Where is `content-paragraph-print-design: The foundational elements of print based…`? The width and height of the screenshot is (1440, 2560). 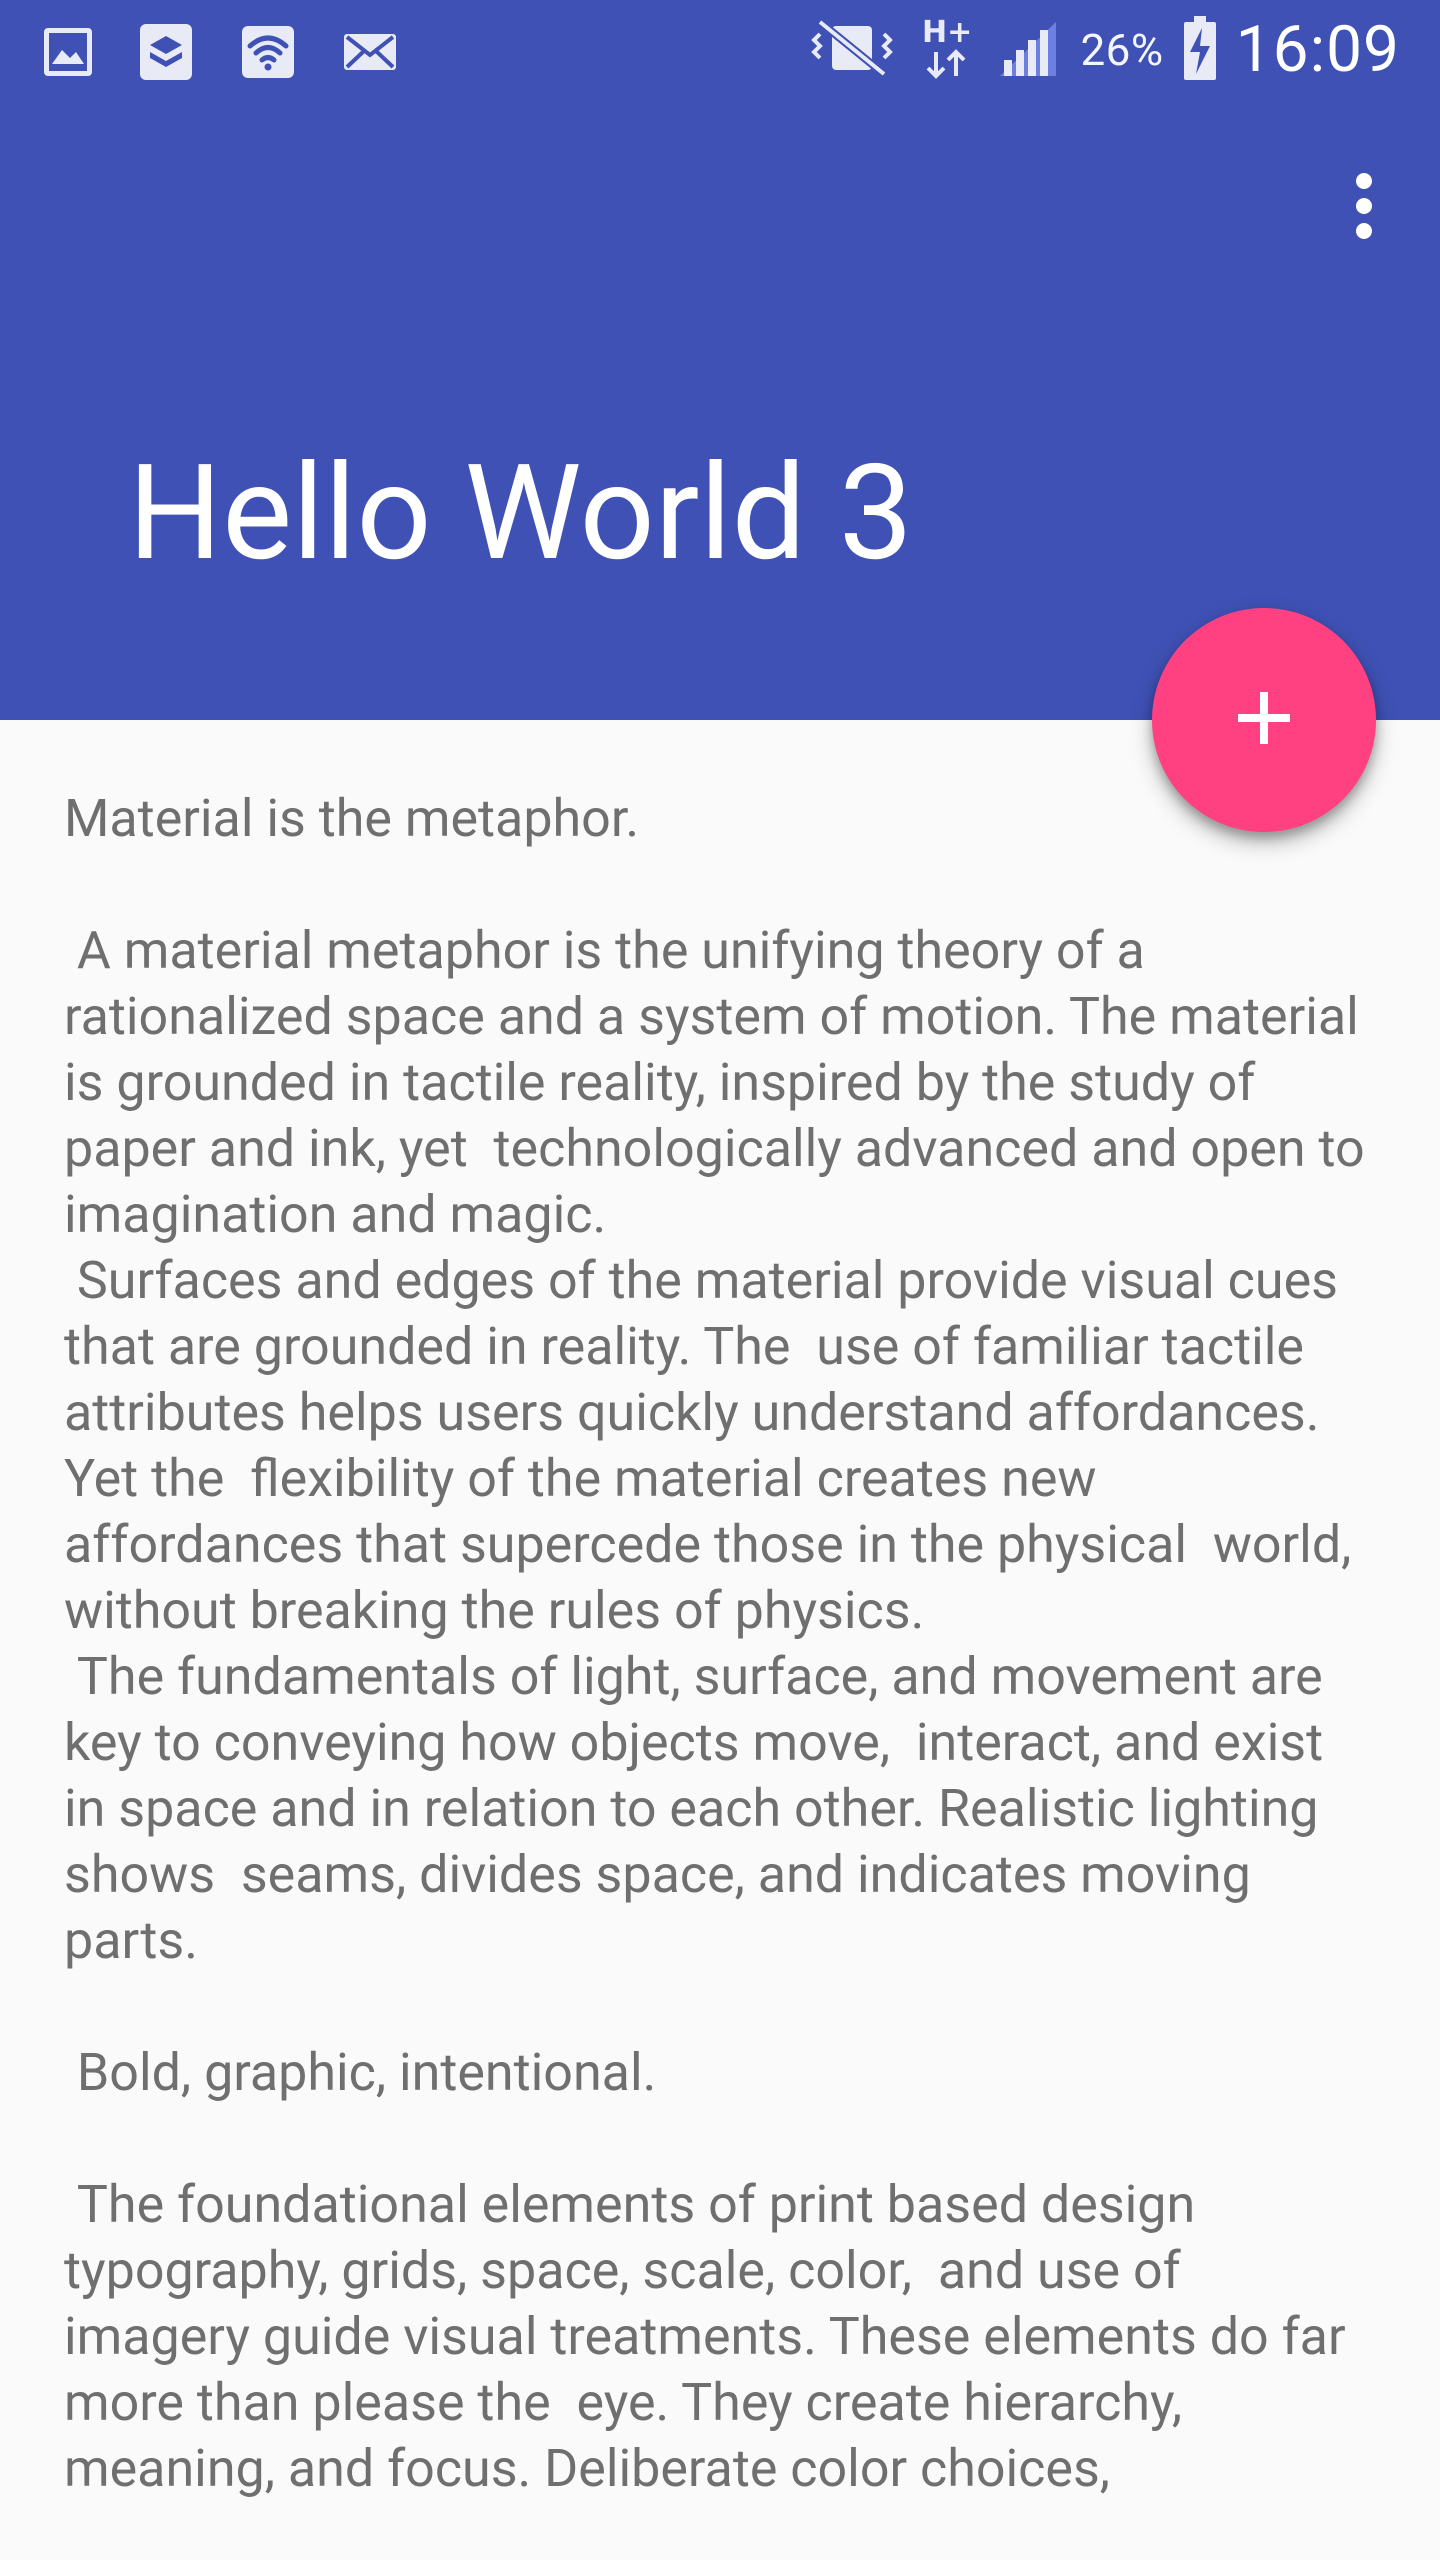
content-paragraph-print-design: The foundational elements of print based… is located at coordinates (711, 2336).